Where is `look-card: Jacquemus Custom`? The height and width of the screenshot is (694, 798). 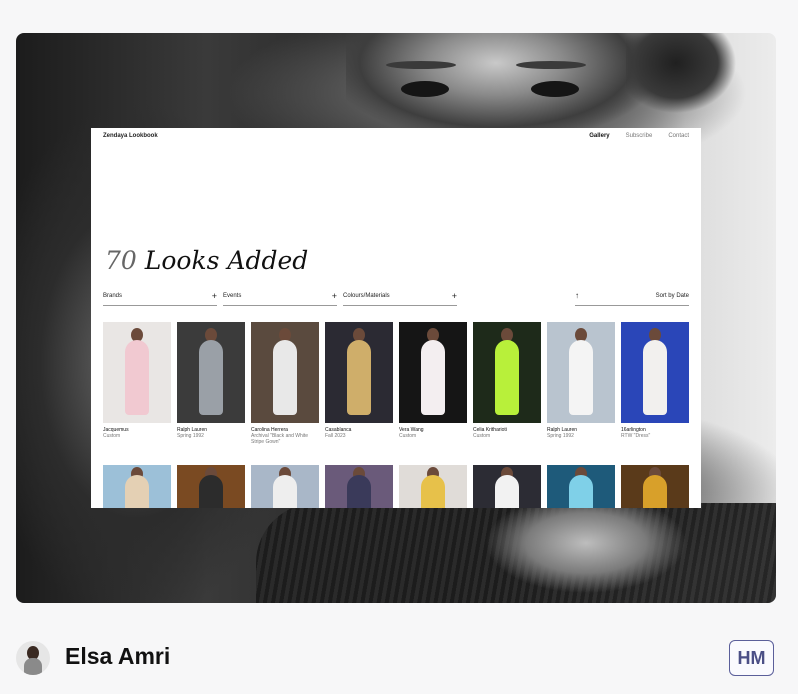
look-card: Jacquemus Custom is located at coordinates (137, 380).